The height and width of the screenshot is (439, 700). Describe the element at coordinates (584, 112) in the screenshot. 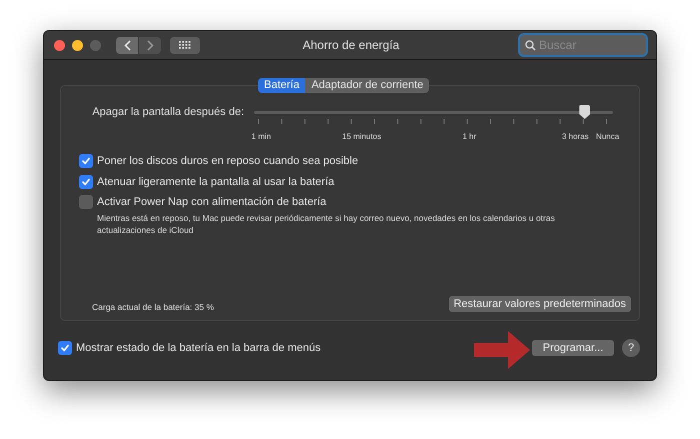

I see `slider-thumb` at that location.